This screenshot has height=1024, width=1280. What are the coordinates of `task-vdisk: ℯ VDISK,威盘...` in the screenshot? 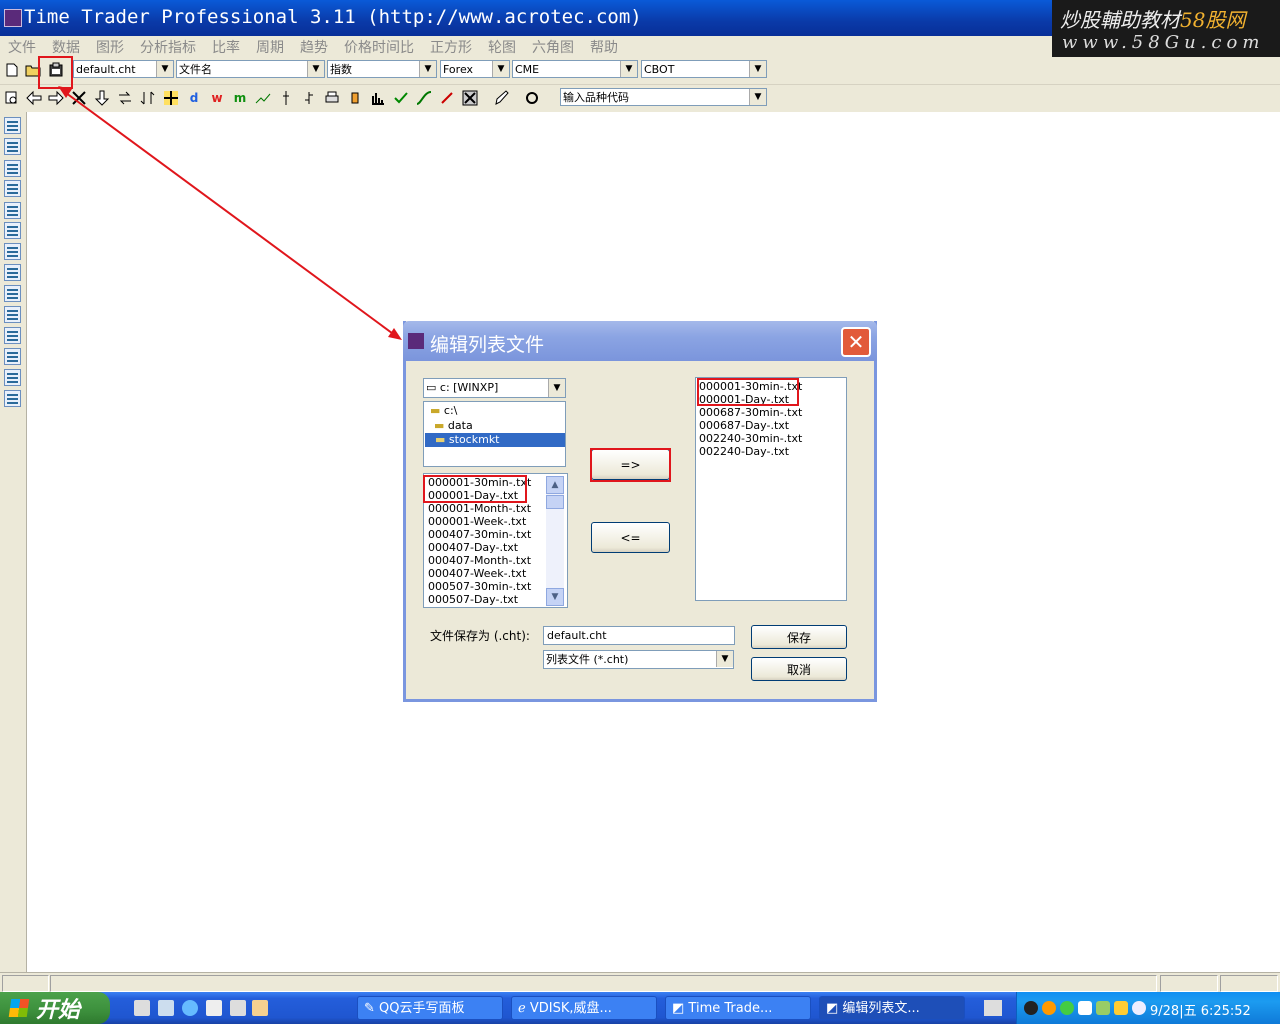 It's located at (584, 1008).